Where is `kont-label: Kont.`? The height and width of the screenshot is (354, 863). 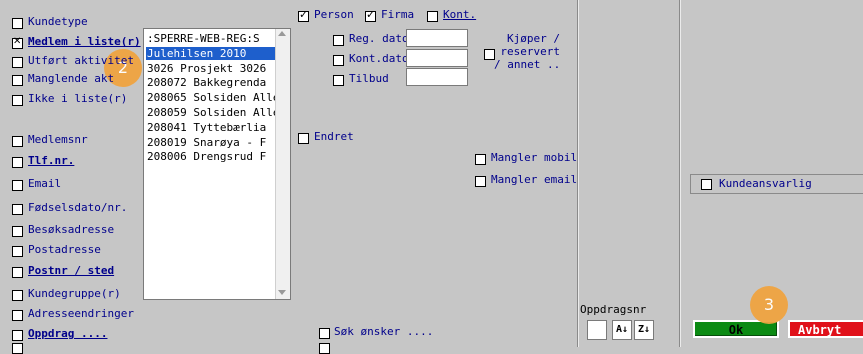
kont-label: Kont. is located at coordinates (460, 14).